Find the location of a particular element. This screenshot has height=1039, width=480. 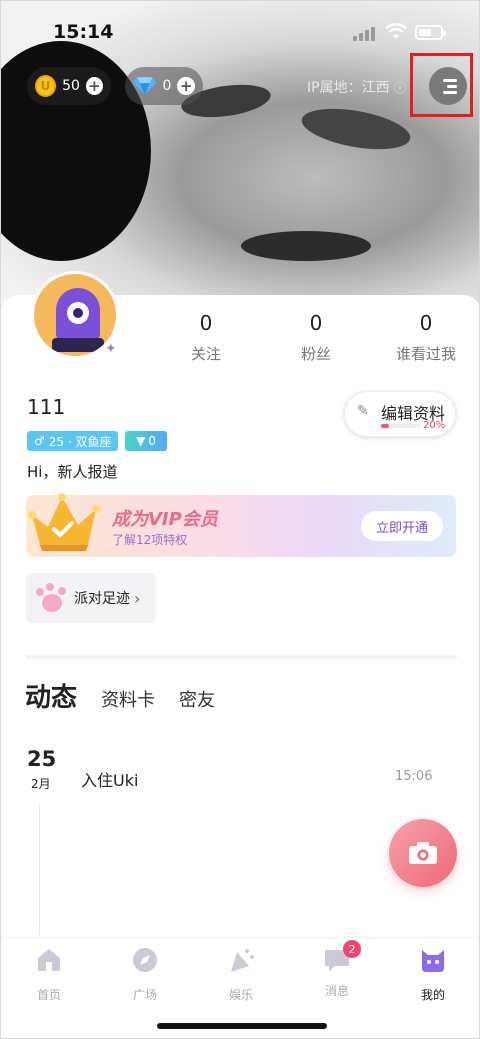

home-indicator is located at coordinates (242, 1026).